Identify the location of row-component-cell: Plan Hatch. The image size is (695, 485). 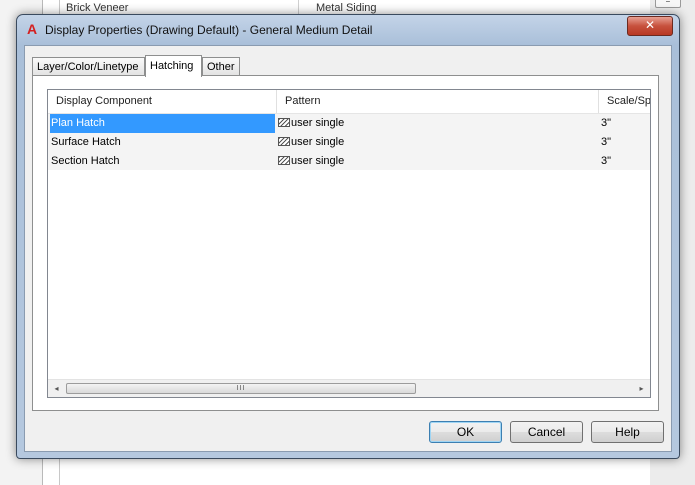
(162, 123).